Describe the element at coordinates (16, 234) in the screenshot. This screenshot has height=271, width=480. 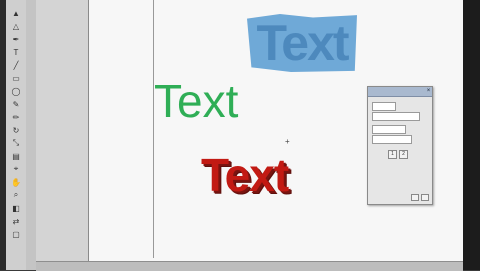
I see `screen-mode-icon: ▢` at that location.